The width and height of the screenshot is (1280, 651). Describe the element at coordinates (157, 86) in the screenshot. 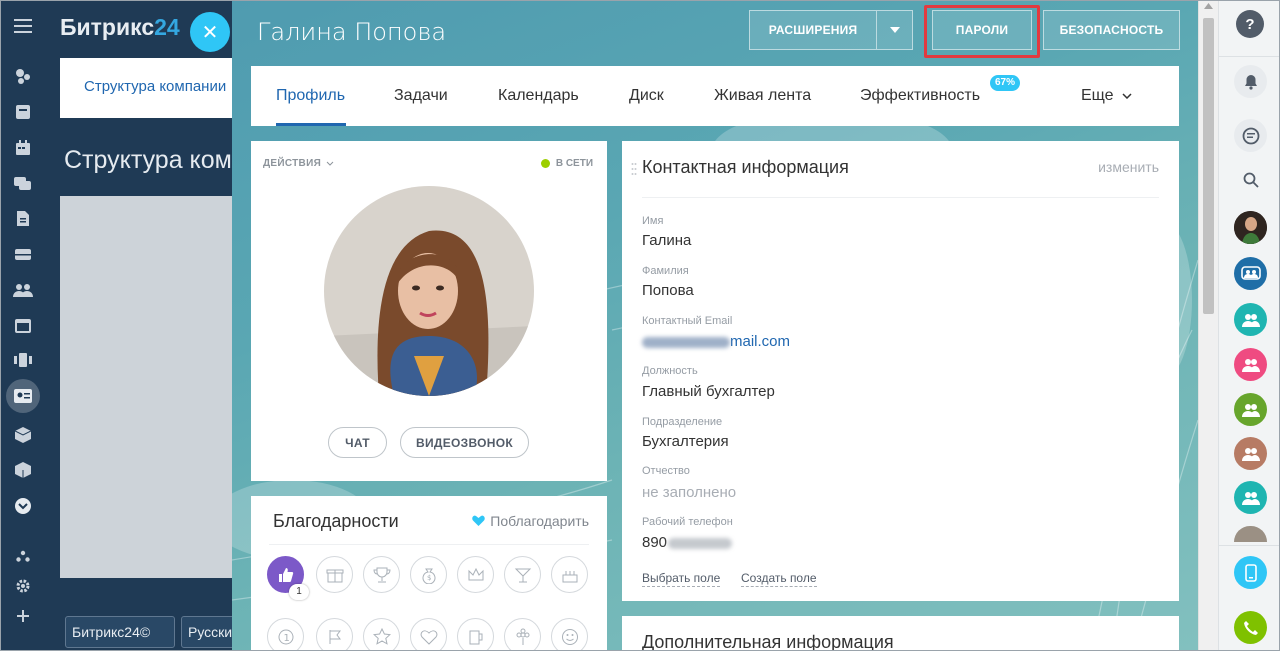

I see `background-tab: Структура компании` at that location.